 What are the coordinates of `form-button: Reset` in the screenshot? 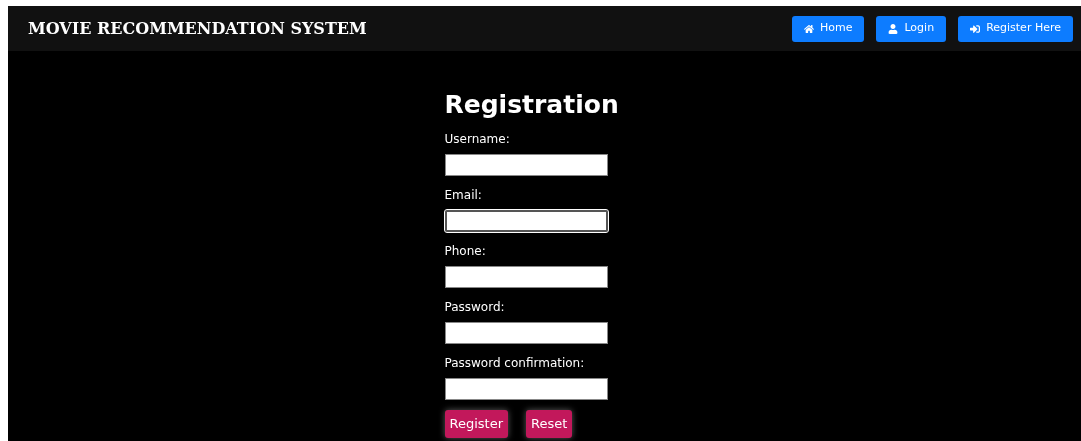 It's located at (549, 424).